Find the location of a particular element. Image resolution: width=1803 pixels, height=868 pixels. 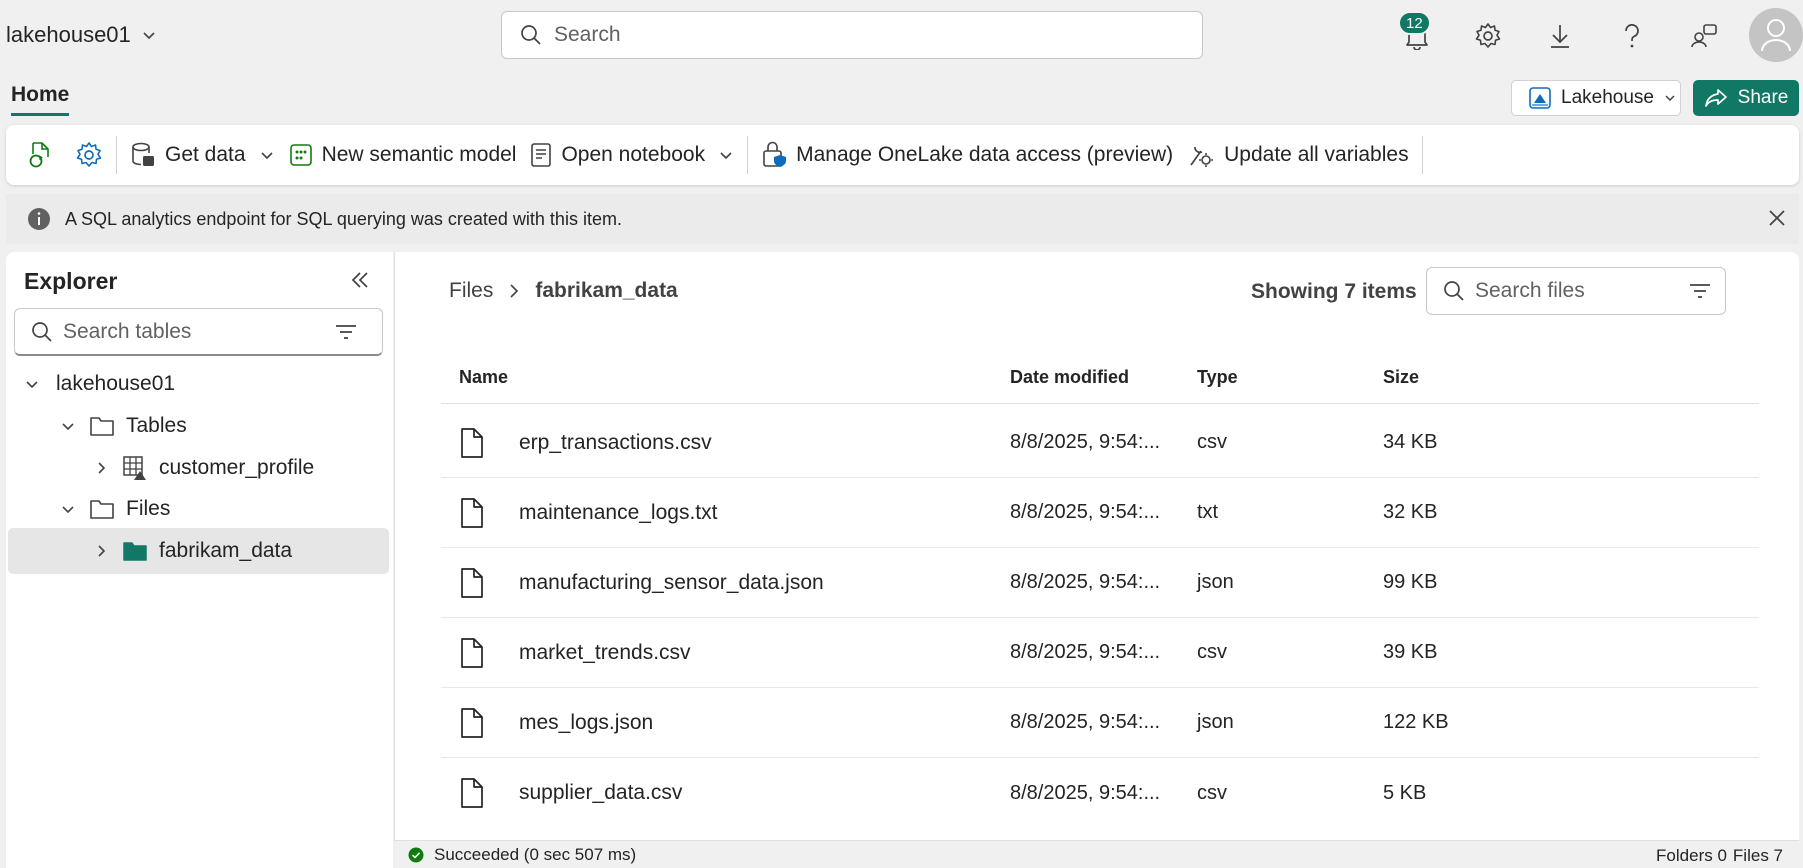

file-name: manufacturing_sensor_data.json is located at coordinates (671, 583).